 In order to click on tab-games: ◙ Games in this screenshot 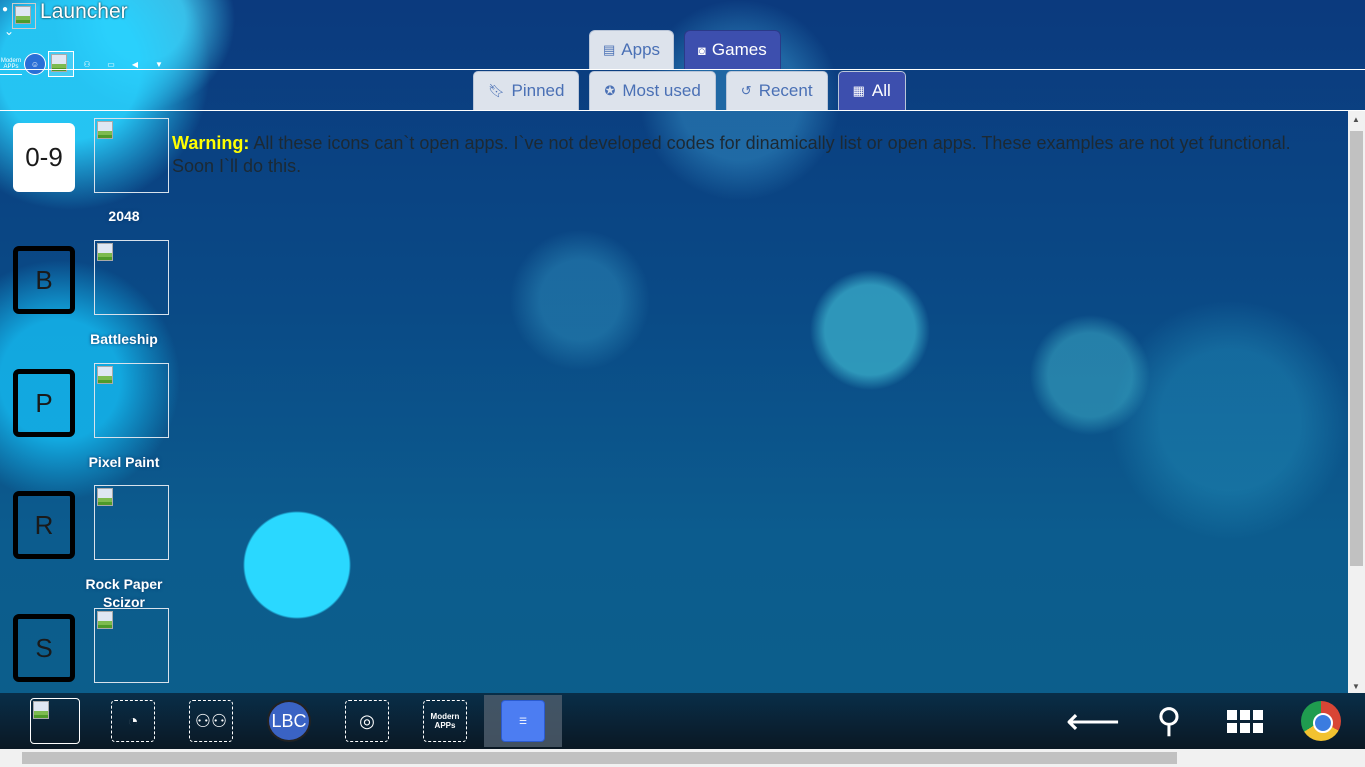, I will do `click(732, 49)`.